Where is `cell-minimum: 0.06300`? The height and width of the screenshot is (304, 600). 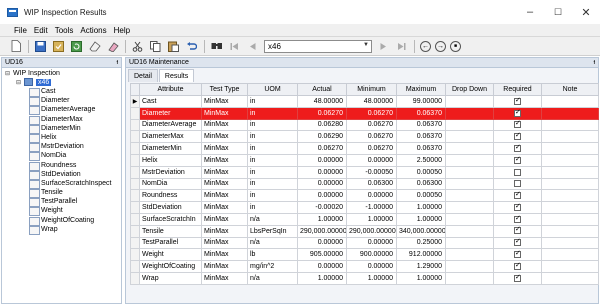 cell-minimum: 0.06300 is located at coordinates (371, 184).